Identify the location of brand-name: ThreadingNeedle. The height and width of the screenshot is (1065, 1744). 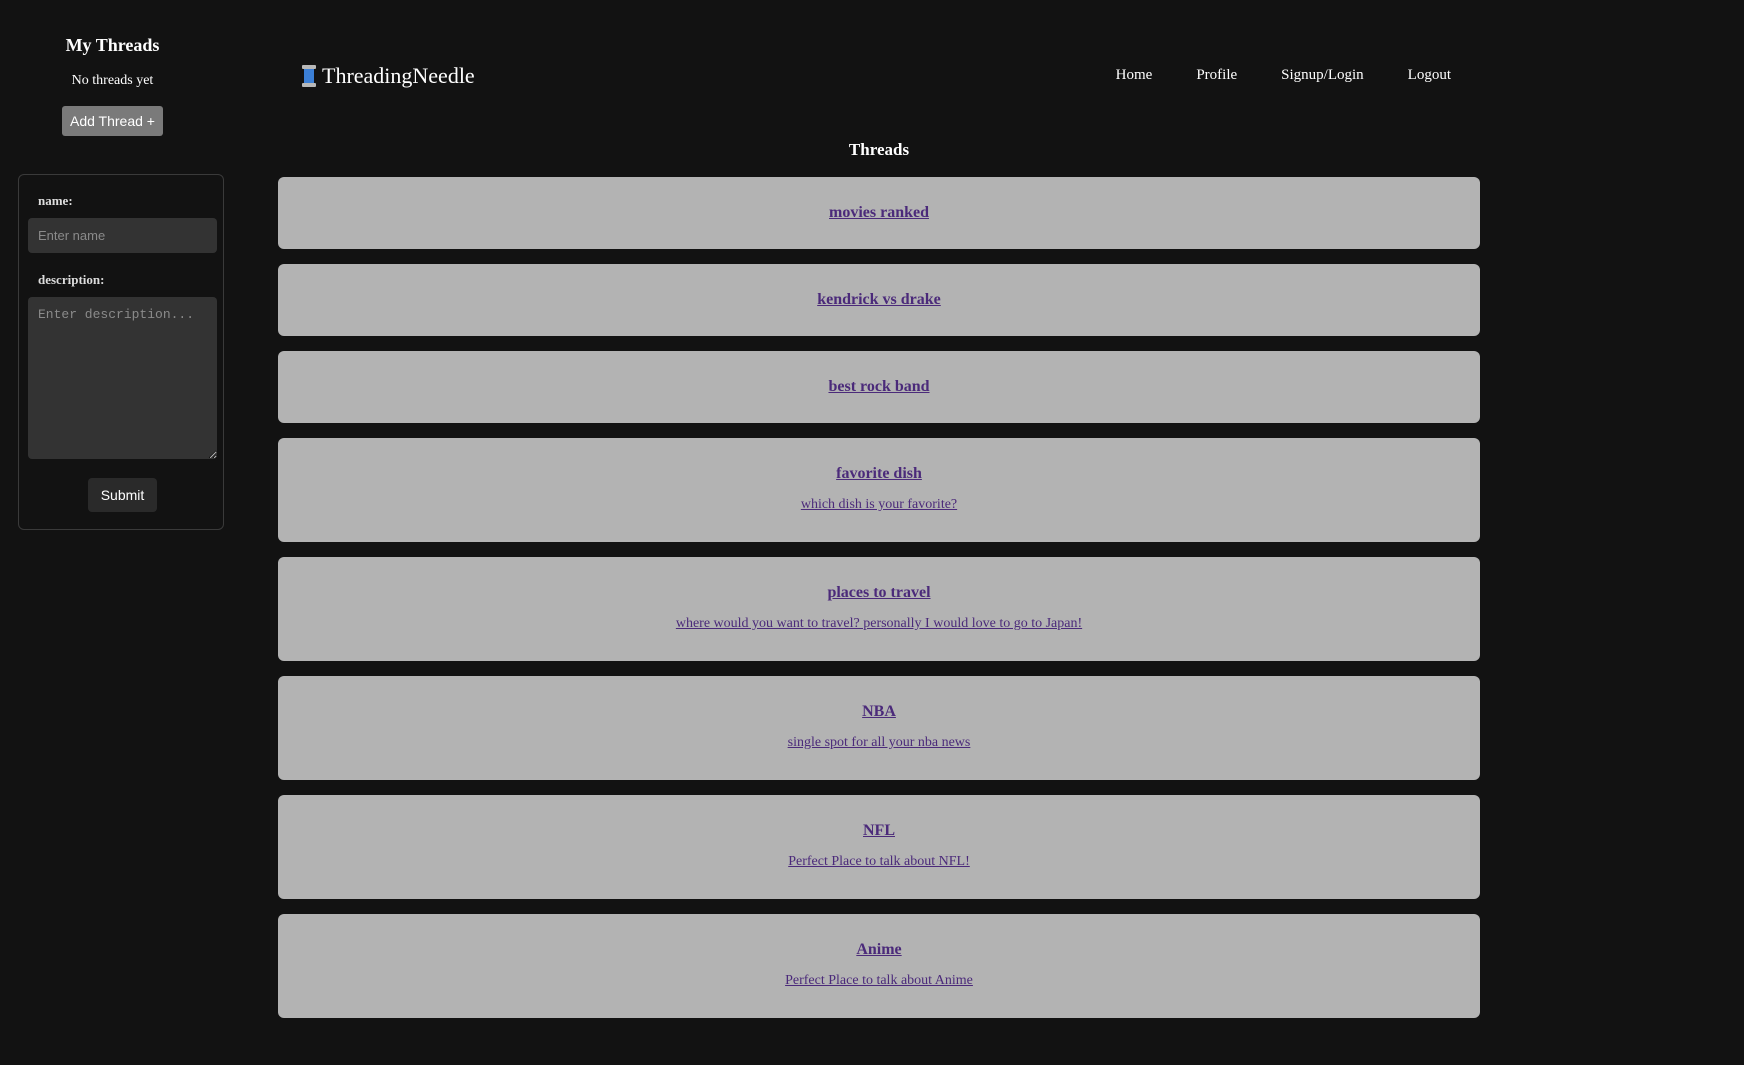
(398, 75).